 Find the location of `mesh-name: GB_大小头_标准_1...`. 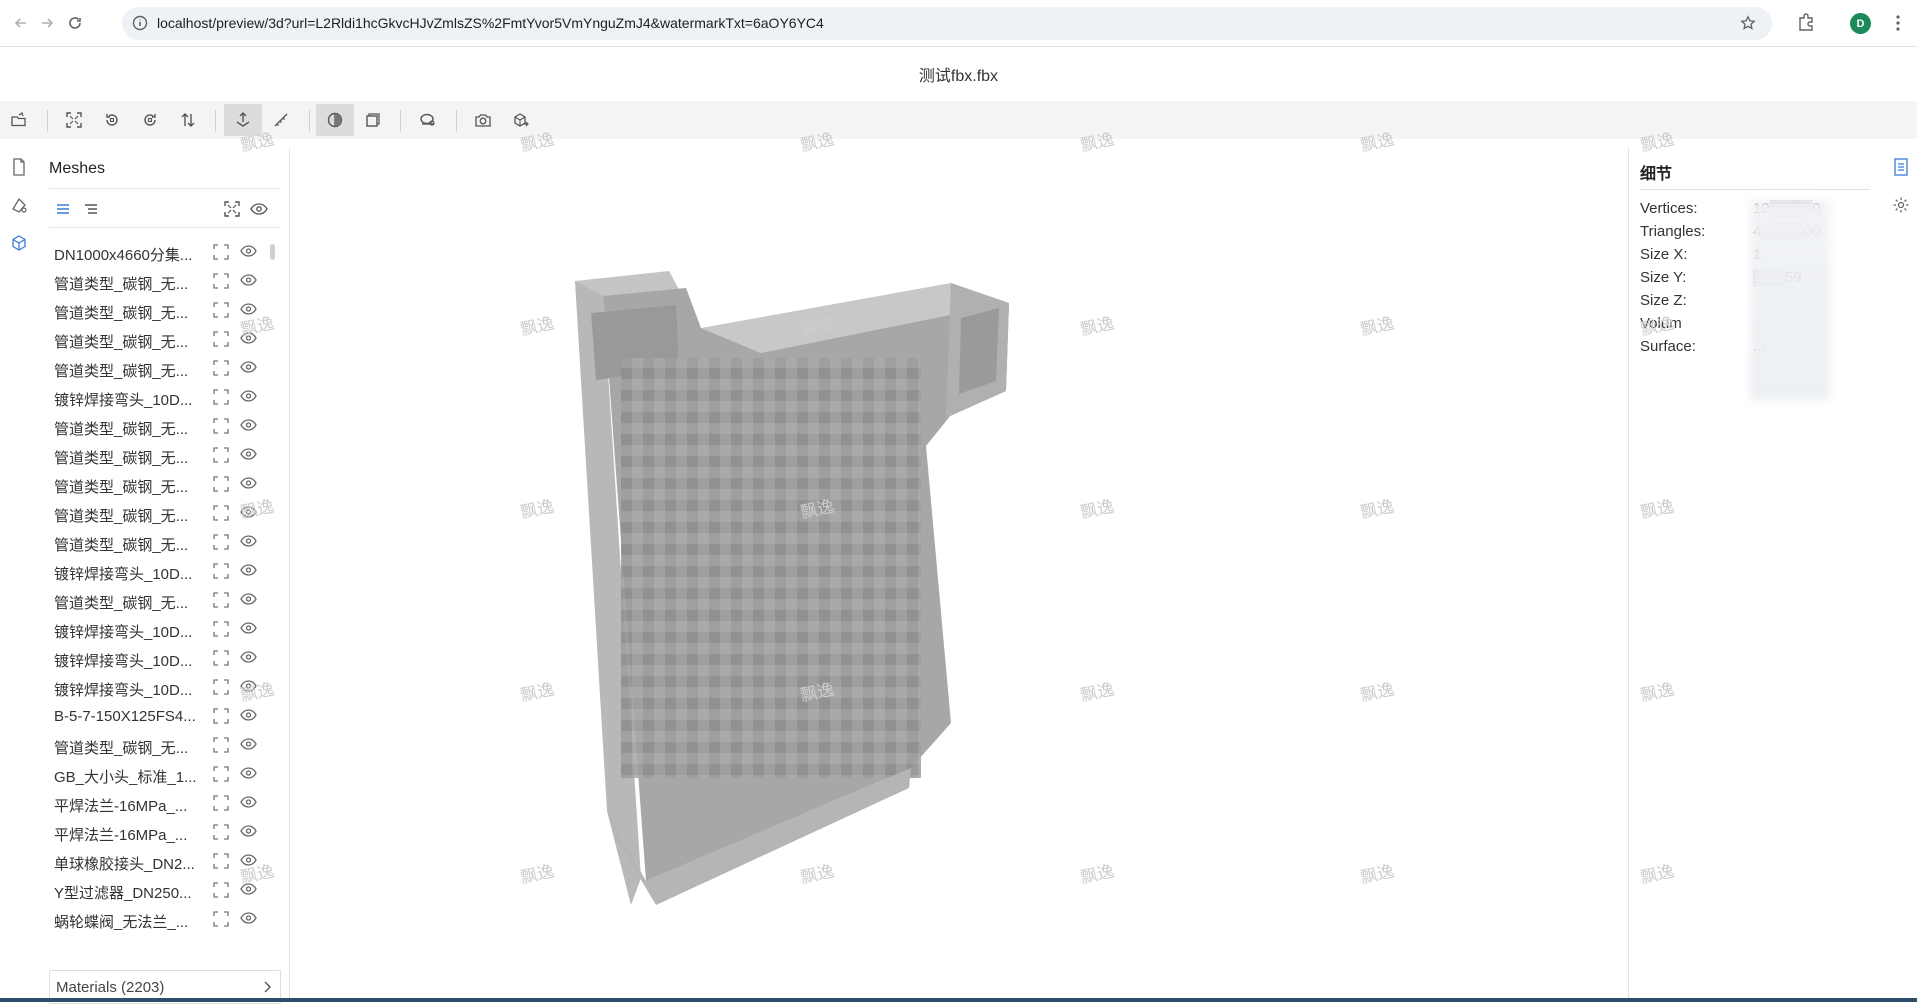

mesh-name: GB_大小头_标准_1... is located at coordinates (126, 776).